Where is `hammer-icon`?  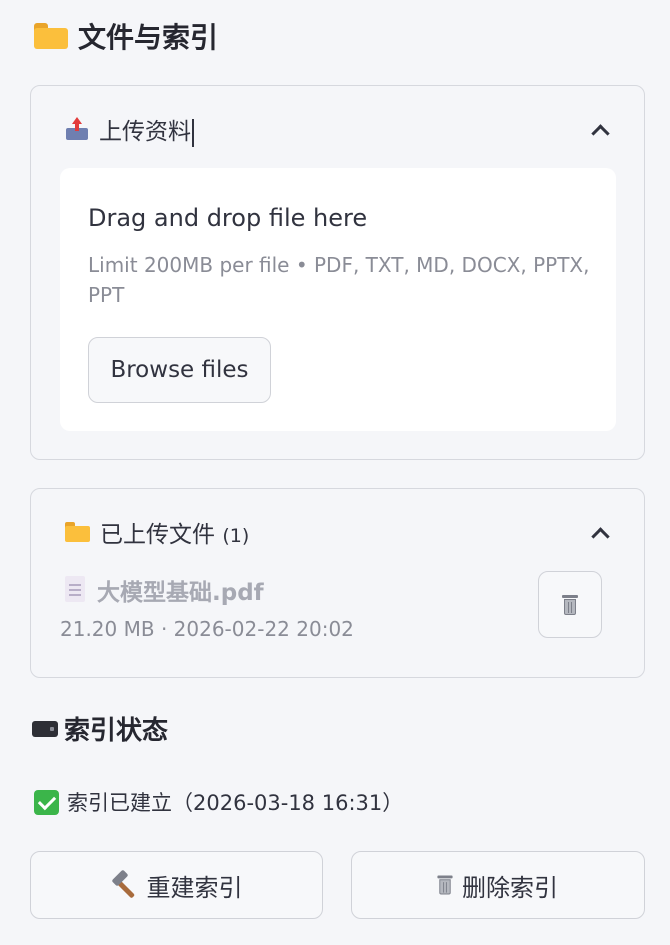
hammer-icon is located at coordinates (124, 884).